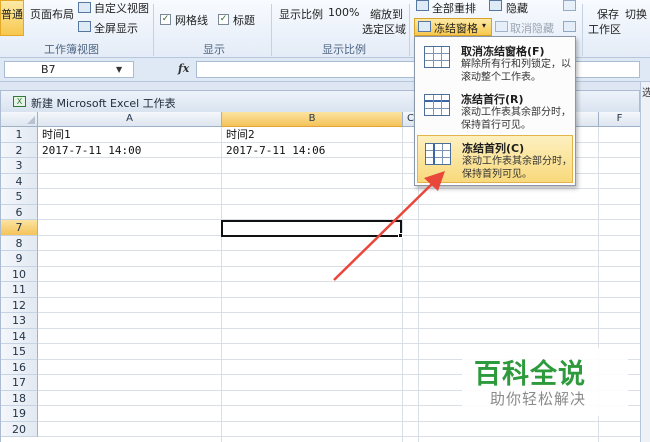 The width and height of the screenshot is (650, 442). What do you see at coordinates (636, 14) in the screenshot?
I see `switch-window-button: 切换` at bounding box center [636, 14].